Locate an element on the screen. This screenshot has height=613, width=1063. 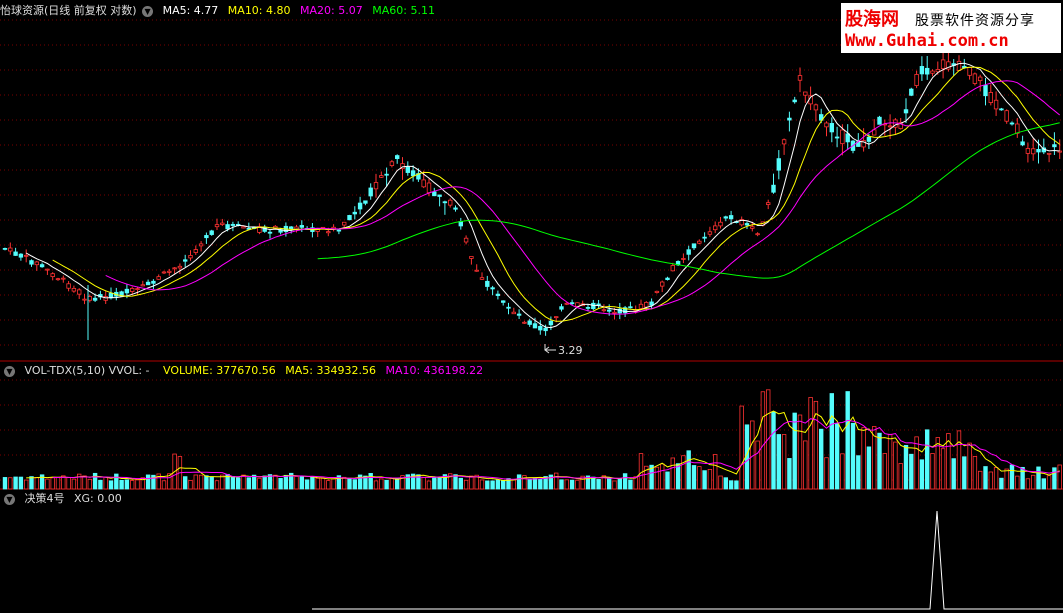
ma20-readout: MA20: 5.07 is located at coordinates (331, 10).